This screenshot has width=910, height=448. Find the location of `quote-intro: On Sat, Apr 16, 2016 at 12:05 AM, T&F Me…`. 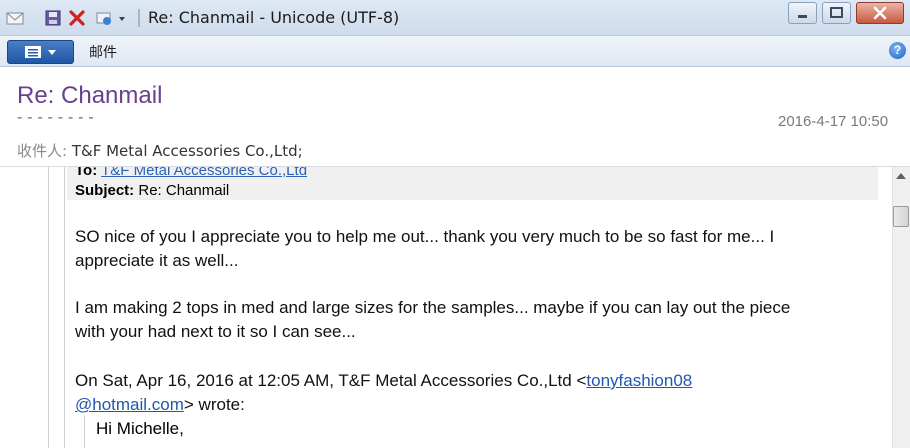

quote-intro: On Sat, Apr 16, 2016 at 12:05 AM, T&F Me… is located at coordinates (475, 393).